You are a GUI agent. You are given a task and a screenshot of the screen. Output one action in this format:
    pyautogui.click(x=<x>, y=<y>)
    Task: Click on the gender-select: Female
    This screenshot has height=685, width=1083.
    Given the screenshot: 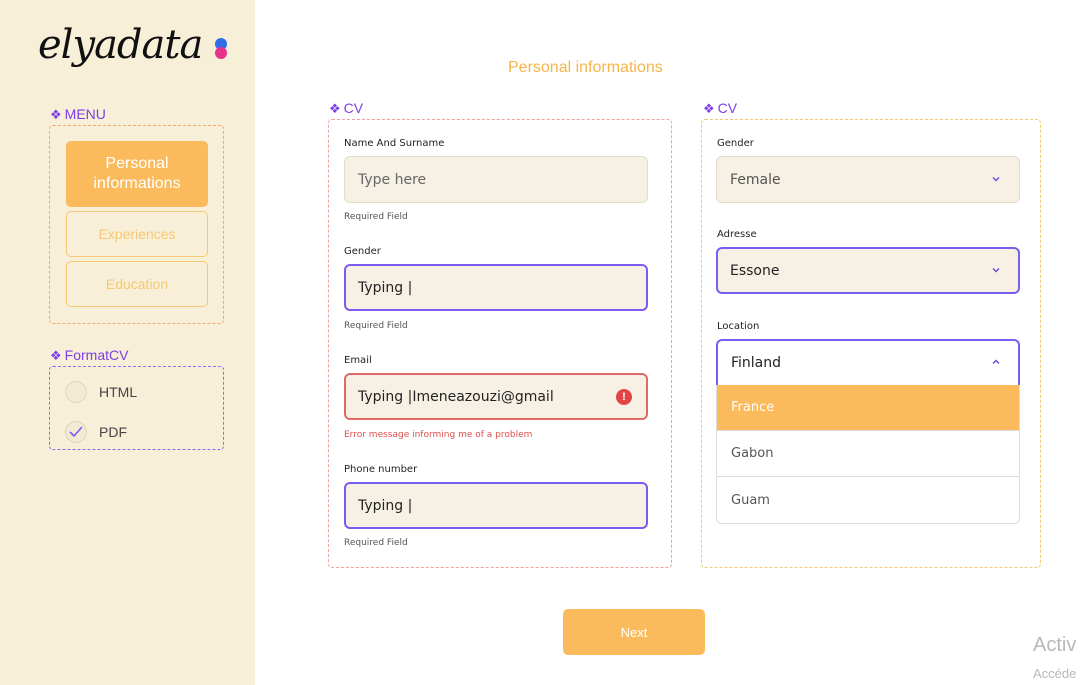 What is the action you would take?
    pyautogui.click(x=868, y=179)
    